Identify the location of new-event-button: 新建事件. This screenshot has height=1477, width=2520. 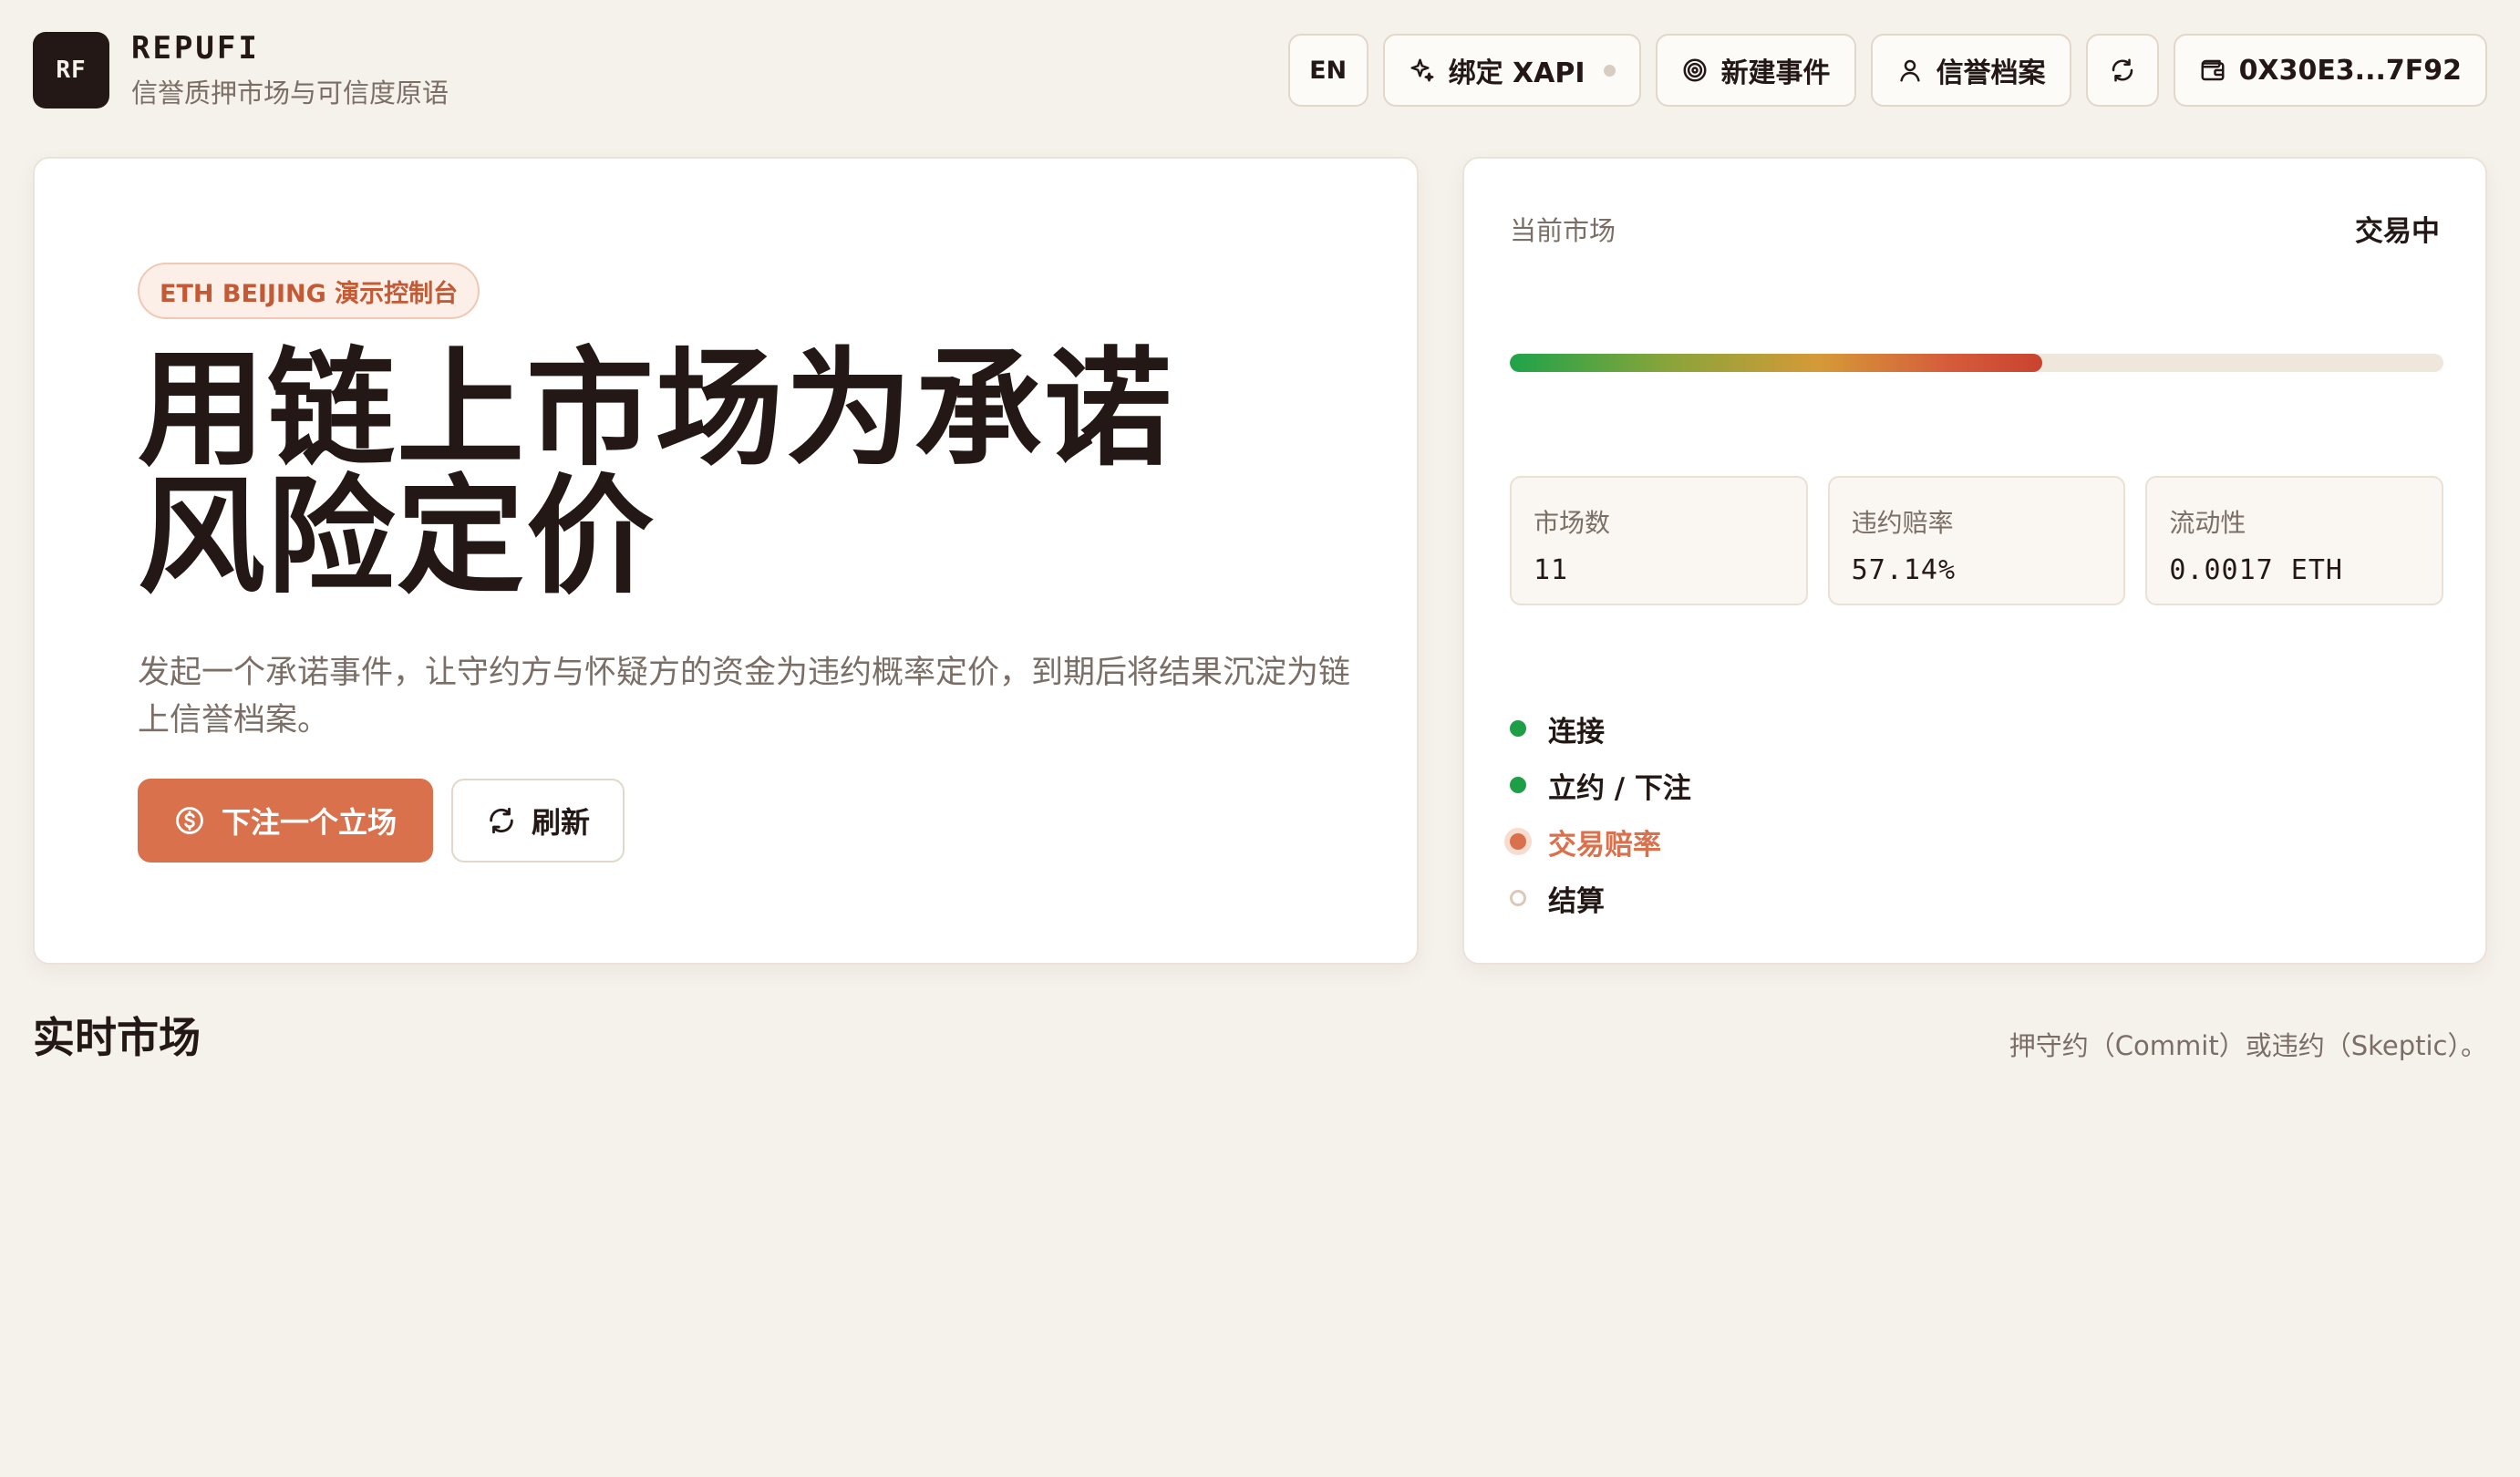
(1755, 70).